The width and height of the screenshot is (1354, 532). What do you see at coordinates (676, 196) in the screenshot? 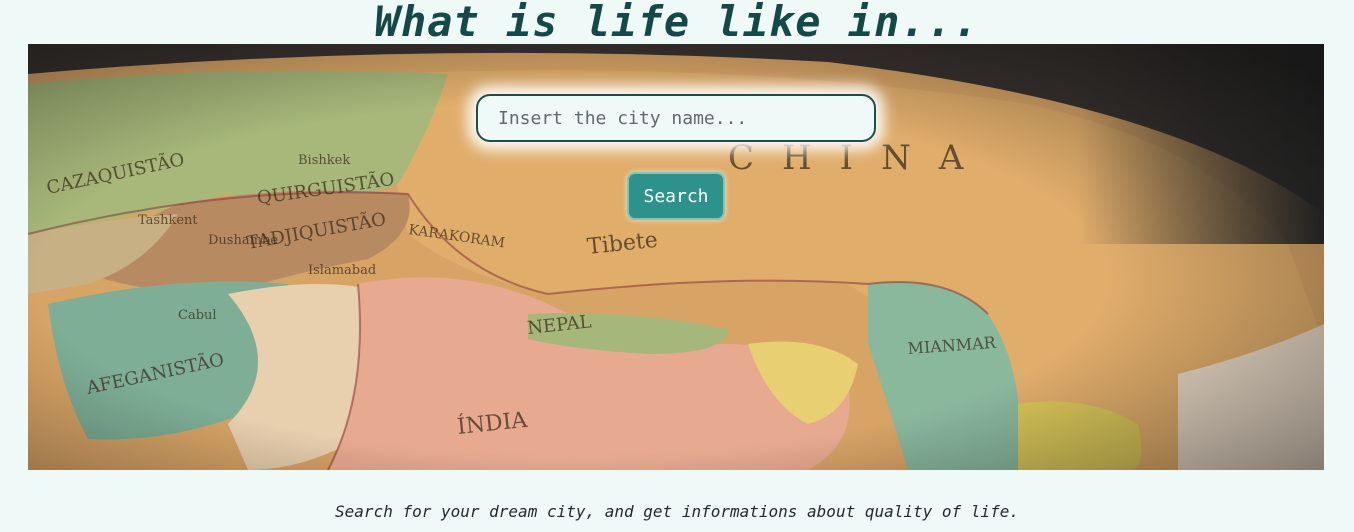
I see `search-button: Search` at bounding box center [676, 196].